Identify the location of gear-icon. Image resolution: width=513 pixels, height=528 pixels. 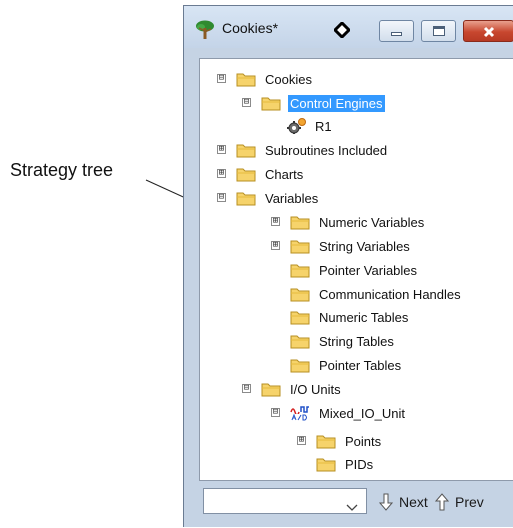
(296, 126).